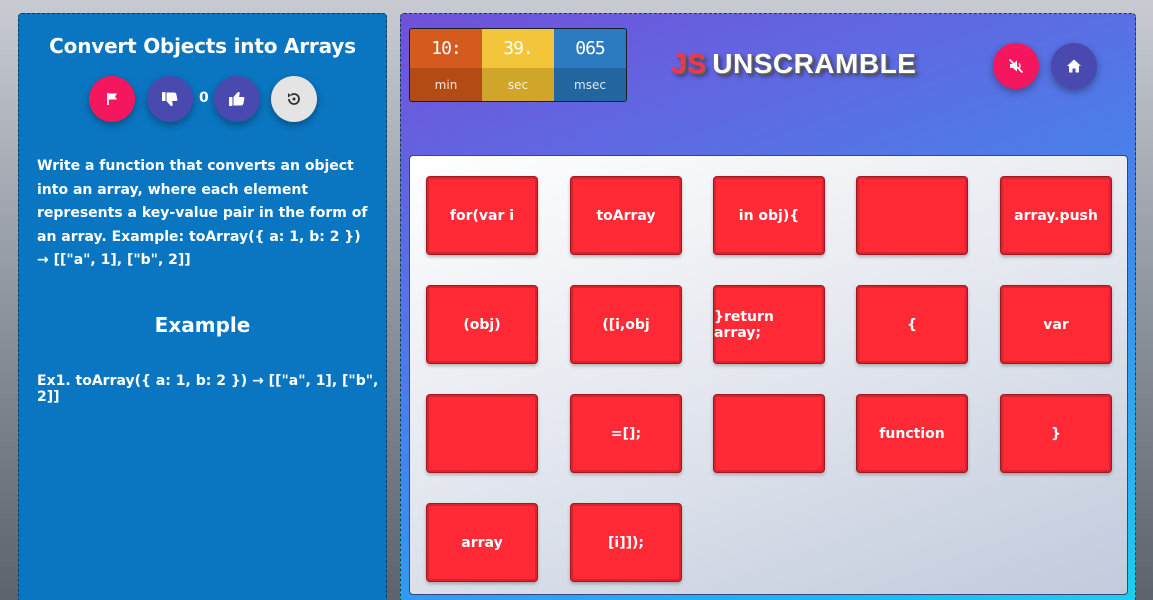  What do you see at coordinates (912, 324) in the screenshot?
I see `code-tile: {` at bounding box center [912, 324].